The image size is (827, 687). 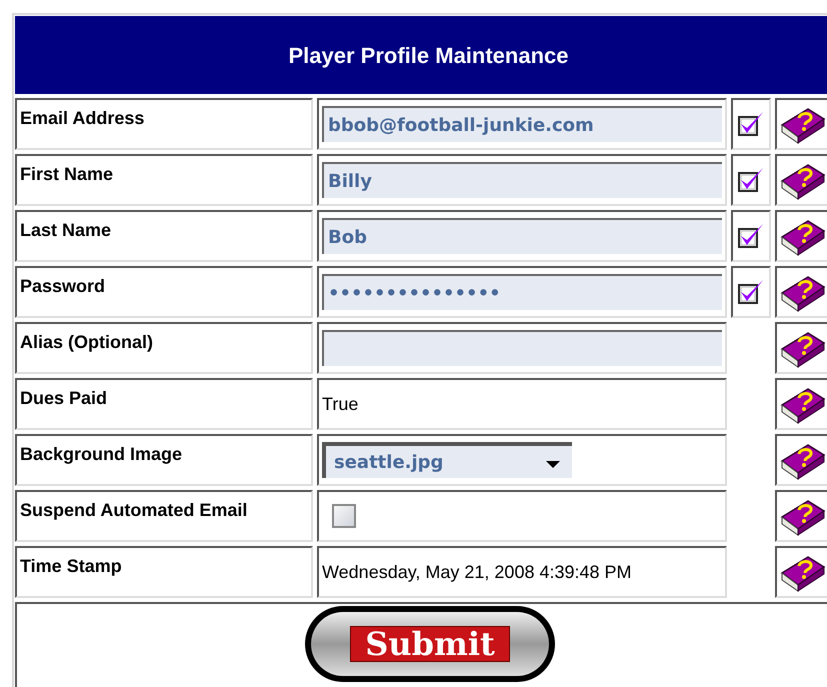 I want to click on field-label: Email Address, so click(x=82, y=118).